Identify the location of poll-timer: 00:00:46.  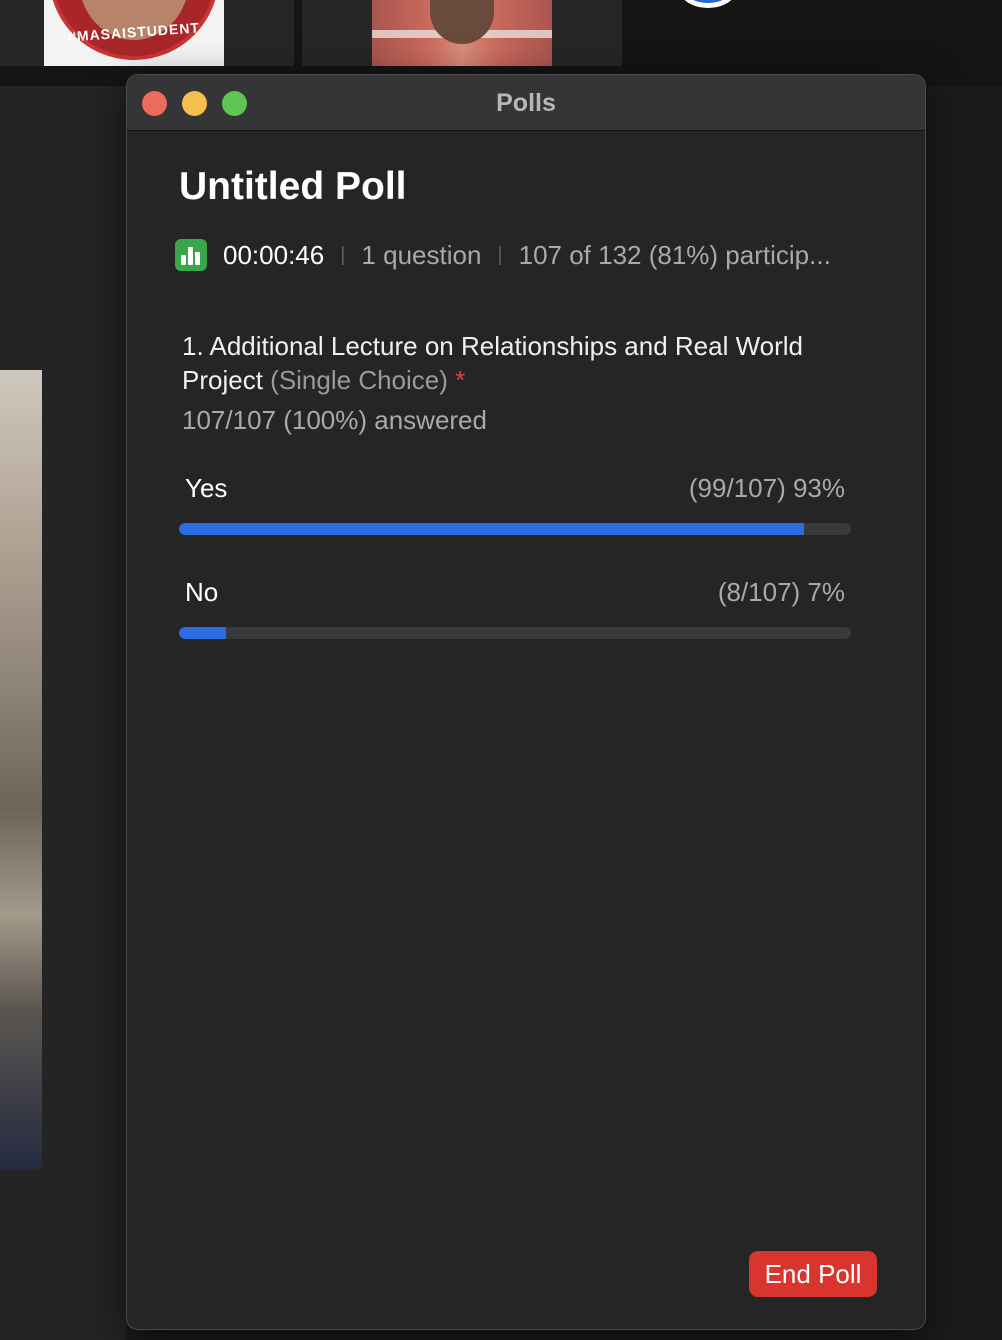
(274, 254).